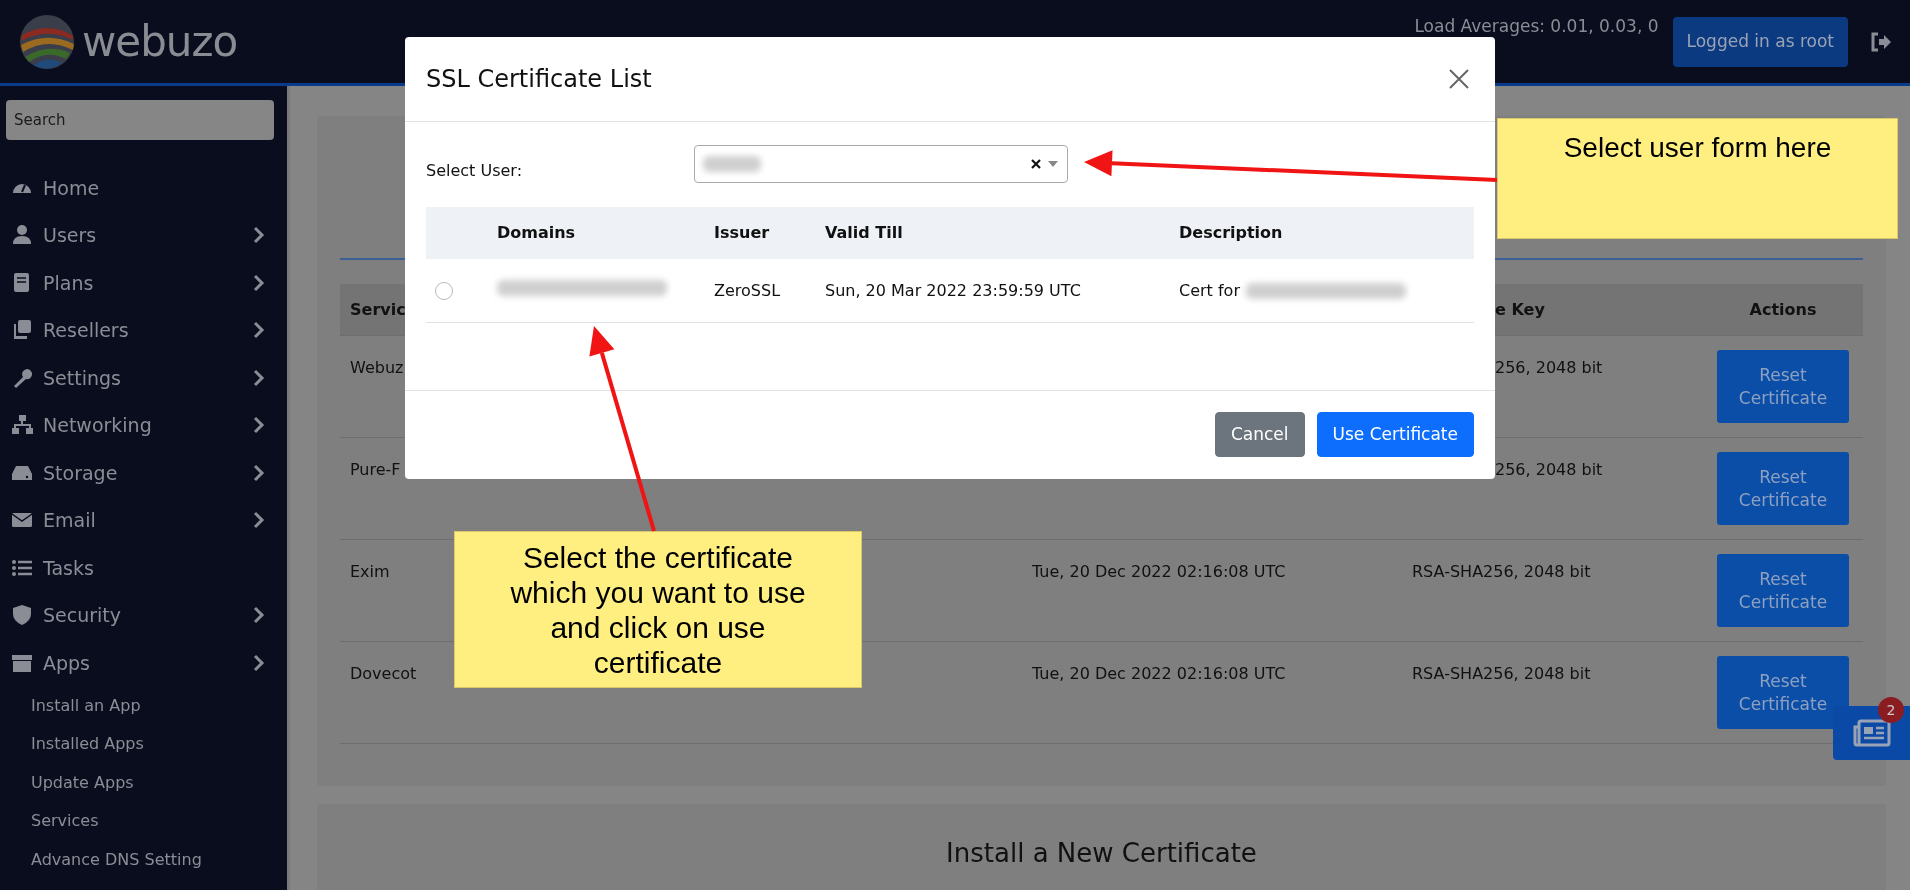 This screenshot has width=1910, height=890. I want to click on load-averages: Load Averages: 0.01, 0.03, 0, so click(1536, 26).